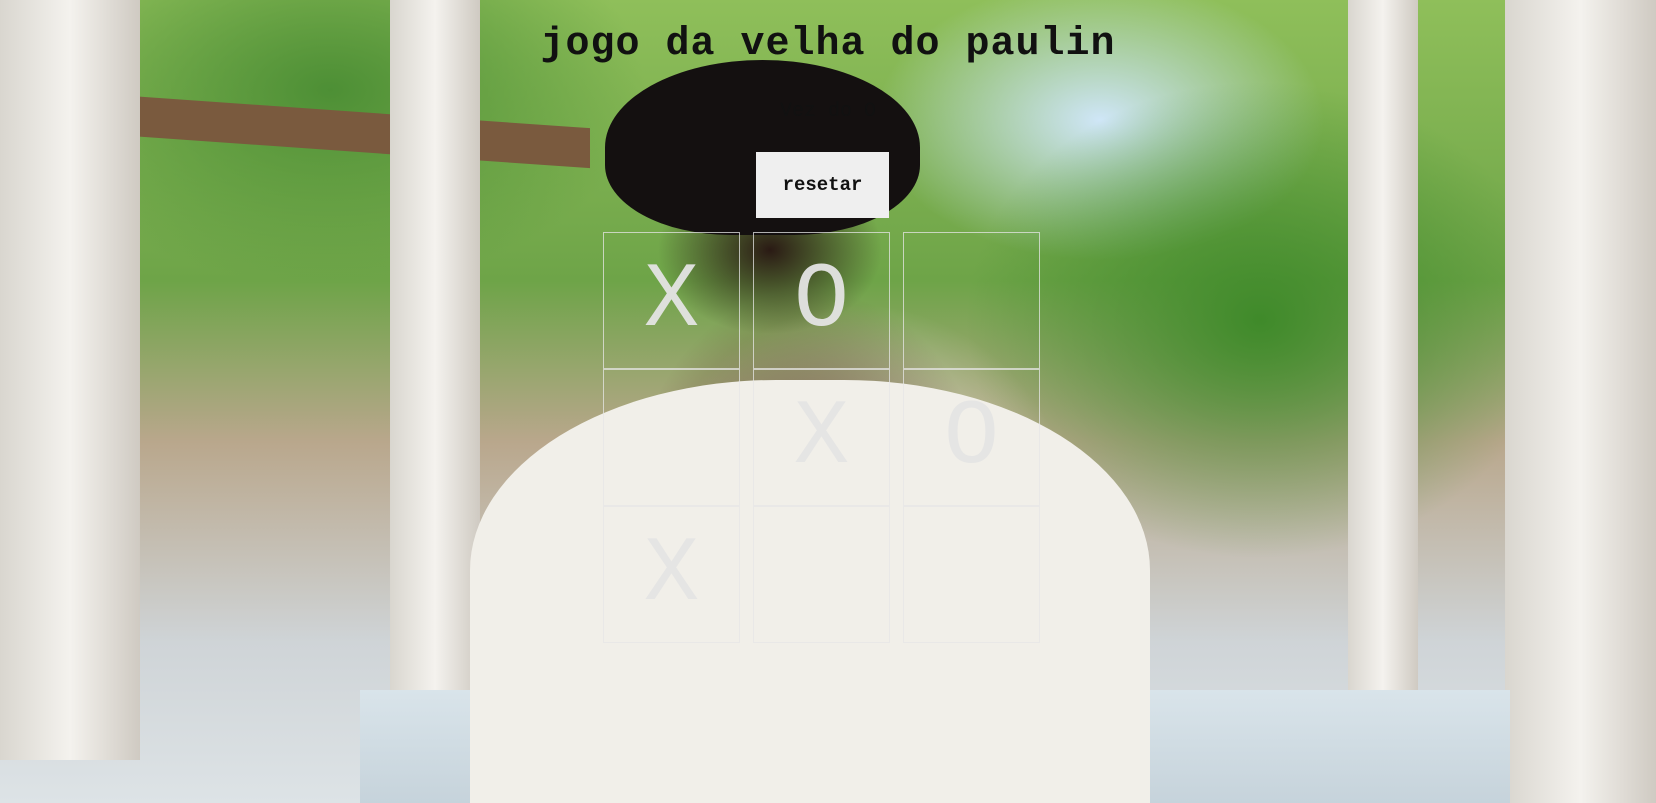  I want to click on board-cell-2-2: X, so click(821, 437).